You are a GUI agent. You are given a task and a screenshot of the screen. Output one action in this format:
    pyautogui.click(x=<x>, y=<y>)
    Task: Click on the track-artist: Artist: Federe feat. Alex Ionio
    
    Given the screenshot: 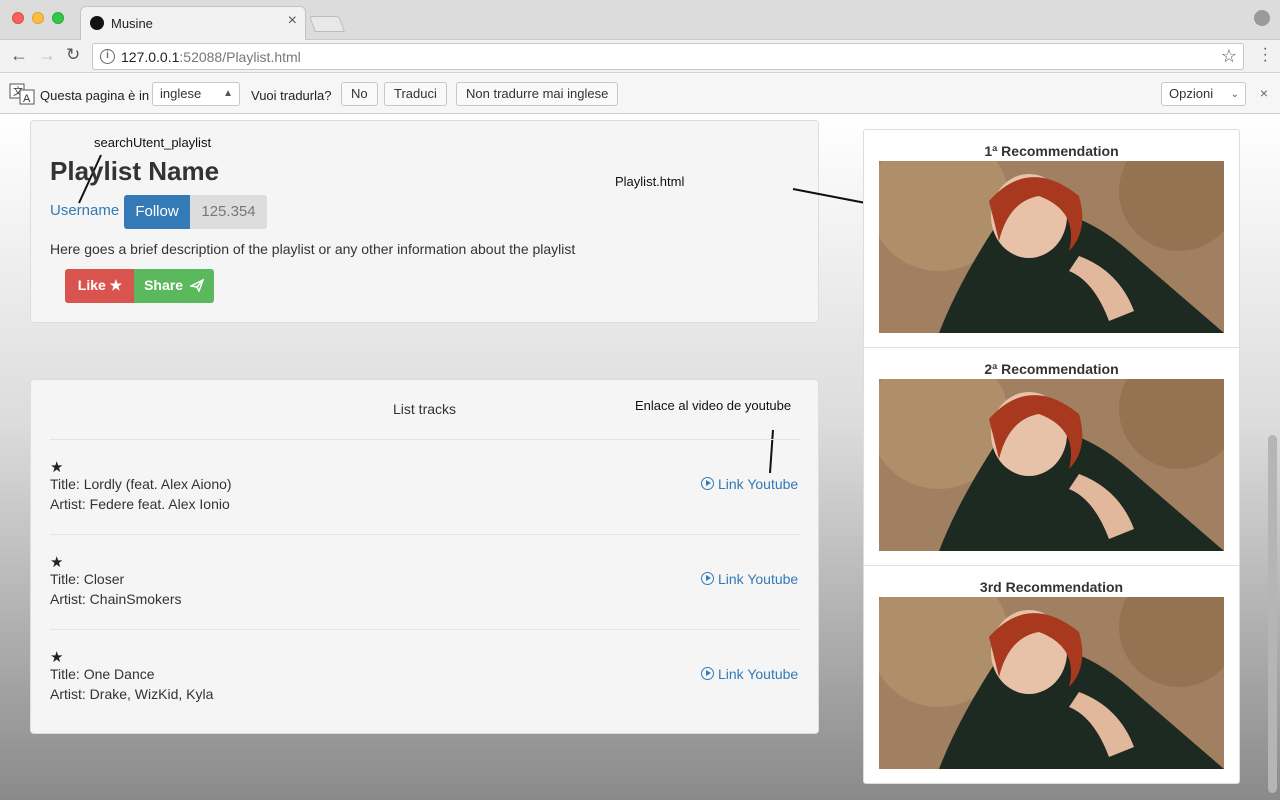 What is the action you would take?
    pyautogui.click(x=140, y=504)
    